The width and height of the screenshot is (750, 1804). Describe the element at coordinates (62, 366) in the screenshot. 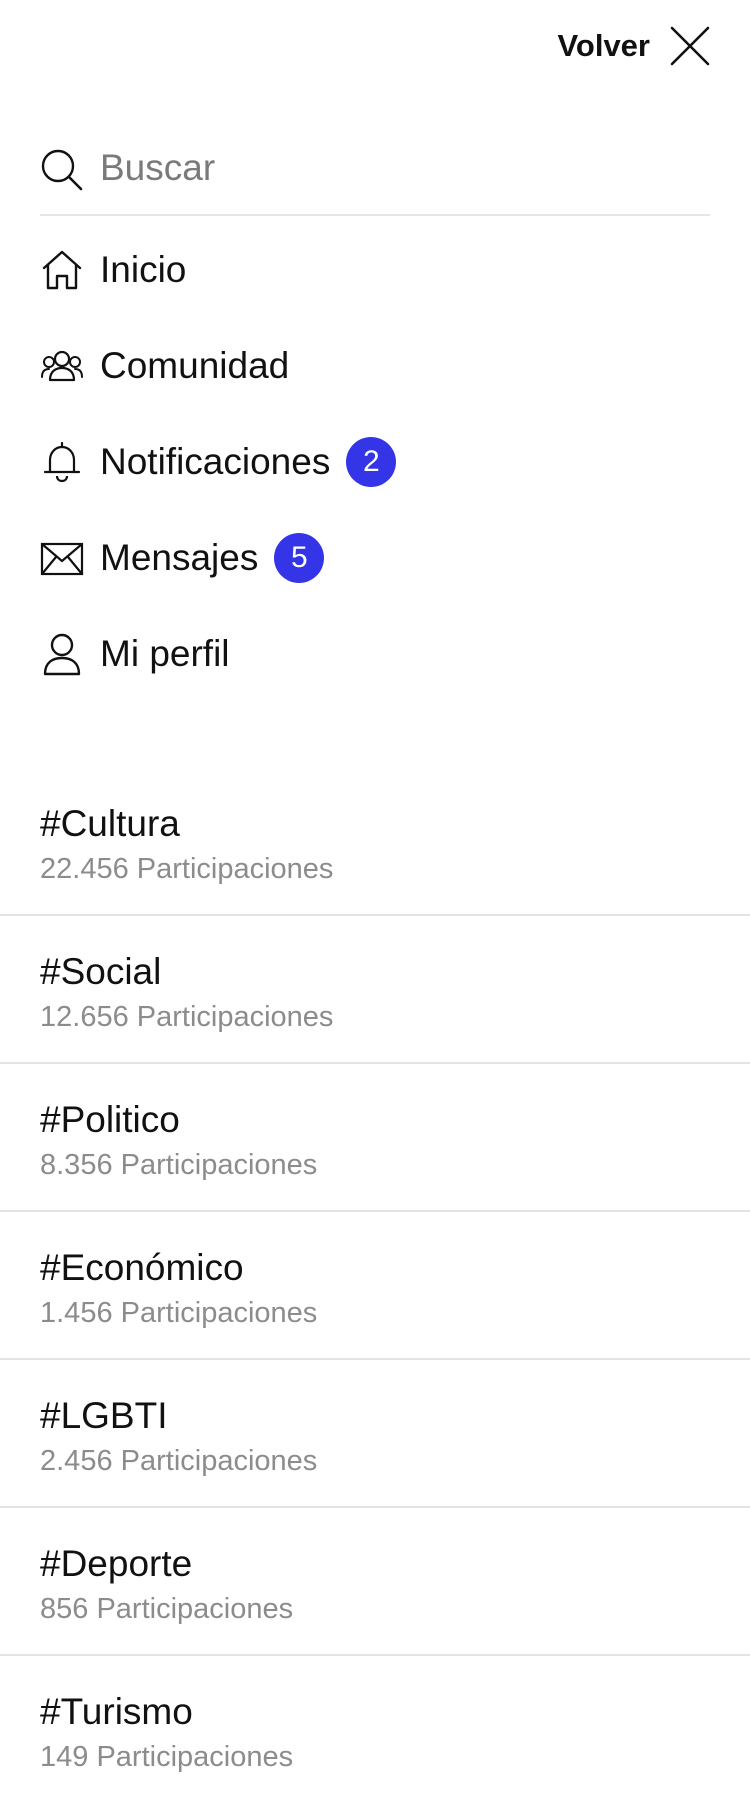

I see `community-icon` at that location.